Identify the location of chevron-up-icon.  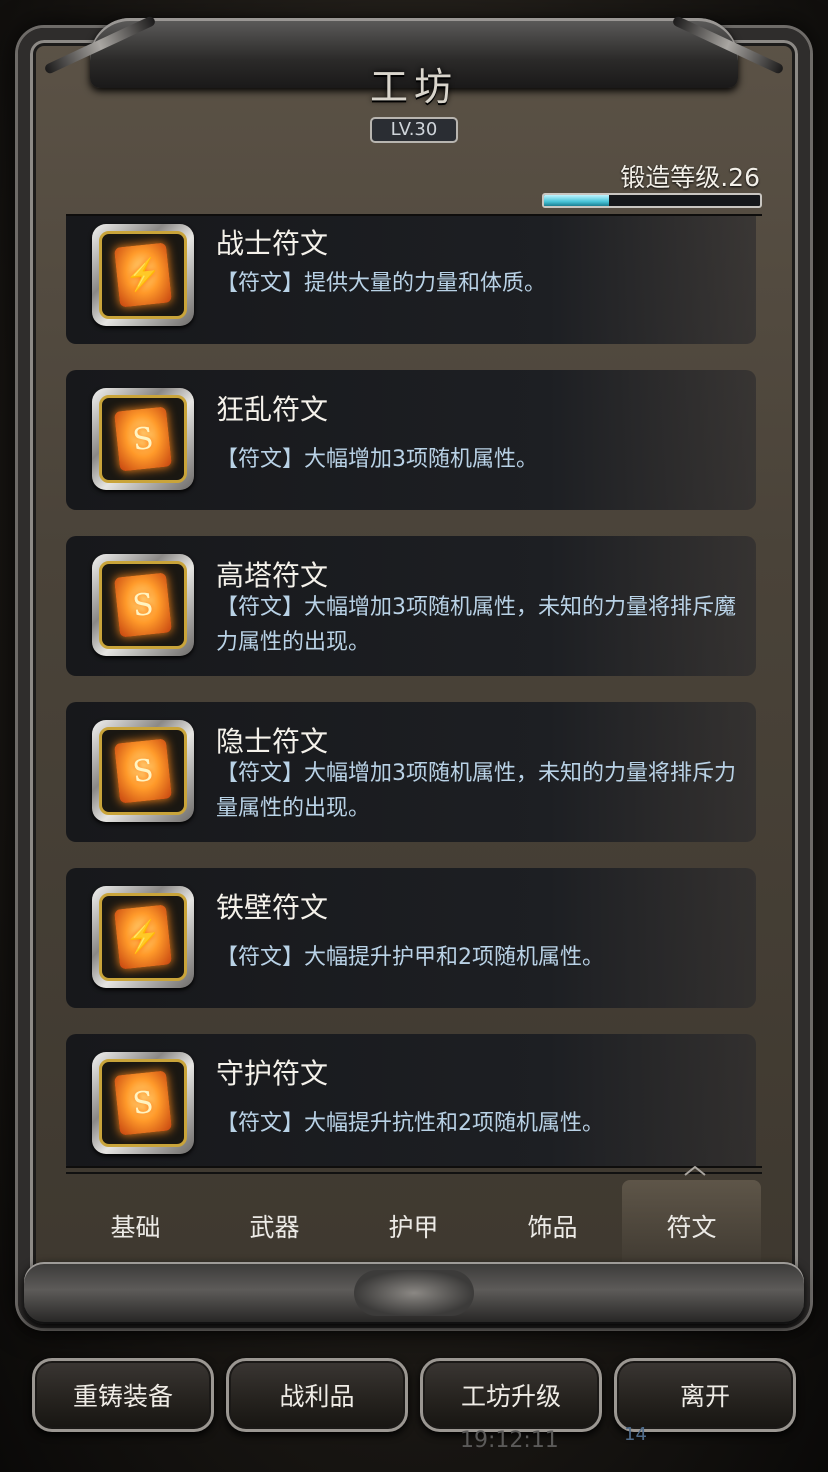
(695, 1171).